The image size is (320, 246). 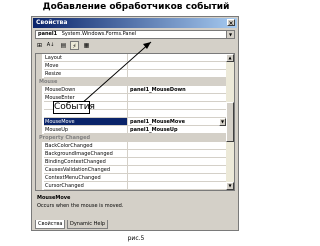 What do you see at coordinates (136, 238) in the screenshot?
I see `figure-caption: рис.5` at bounding box center [136, 238].